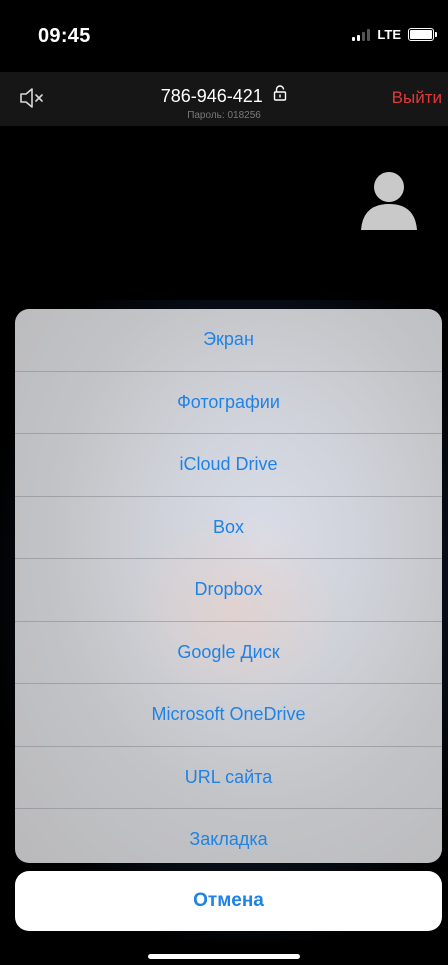 The width and height of the screenshot is (448, 965). Describe the element at coordinates (280, 95) in the screenshot. I see `lock-icon` at that location.